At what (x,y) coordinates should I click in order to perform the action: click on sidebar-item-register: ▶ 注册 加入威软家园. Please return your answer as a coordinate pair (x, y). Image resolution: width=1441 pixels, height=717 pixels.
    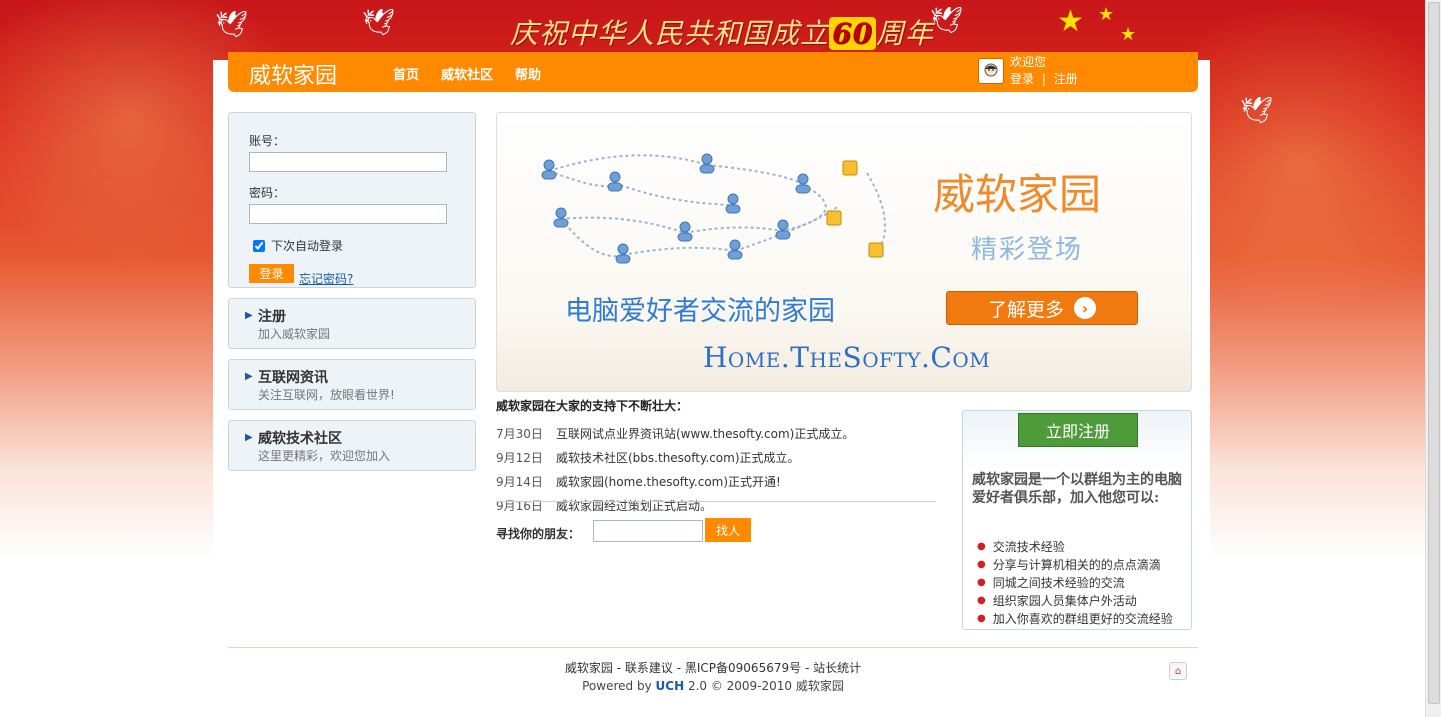
    Looking at the image, I should click on (352, 323).